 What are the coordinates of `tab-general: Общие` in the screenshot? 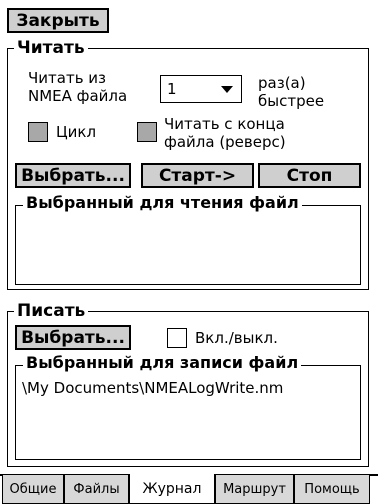 It's located at (33, 489).